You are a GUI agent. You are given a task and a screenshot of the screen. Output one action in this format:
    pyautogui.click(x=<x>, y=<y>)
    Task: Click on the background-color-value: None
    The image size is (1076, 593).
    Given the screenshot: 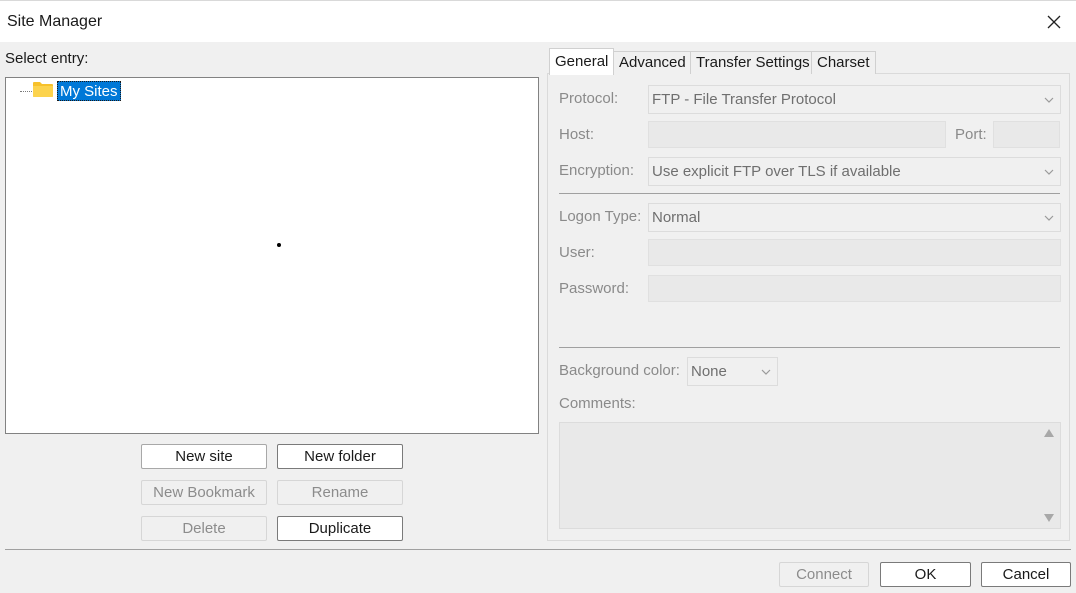 What is the action you would take?
    pyautogui.click(x=709, y=371)
    